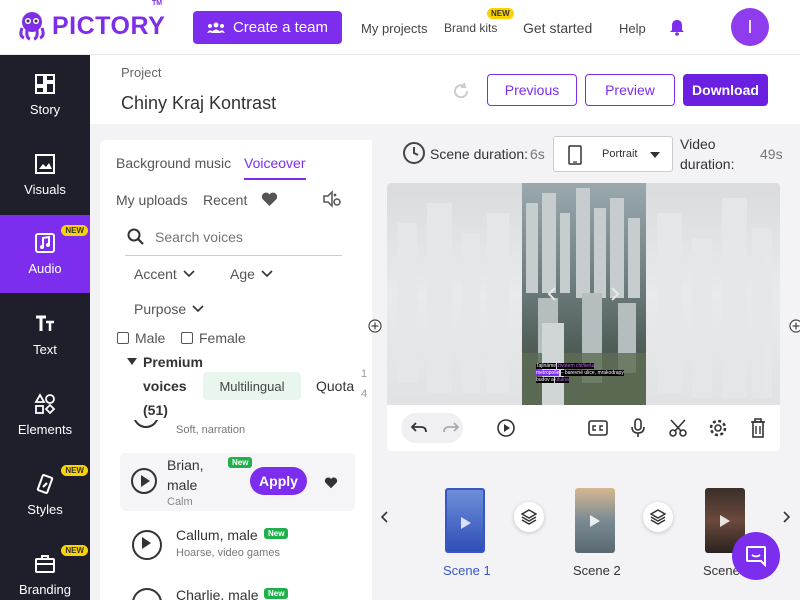 The width and height of the screenshot is (800, 600). Describe the element at coordinates (500, 13) in the screenshot. I see `brand-kits-new-badge: NEW` at that location.